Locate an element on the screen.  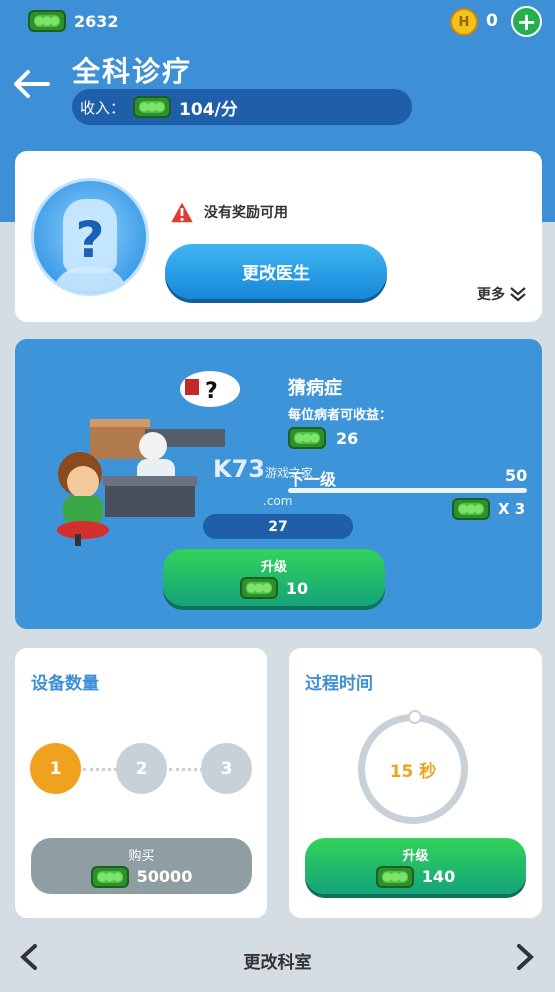
warning-icon is located at coordinates (182, 211).